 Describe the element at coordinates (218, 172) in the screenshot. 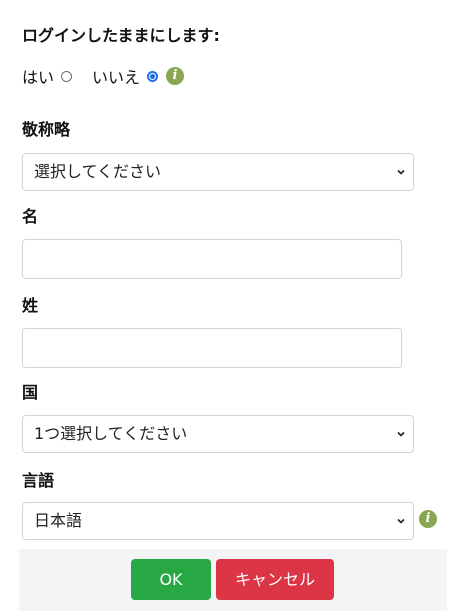

I see `honorific-select: 選択してください` at that location.